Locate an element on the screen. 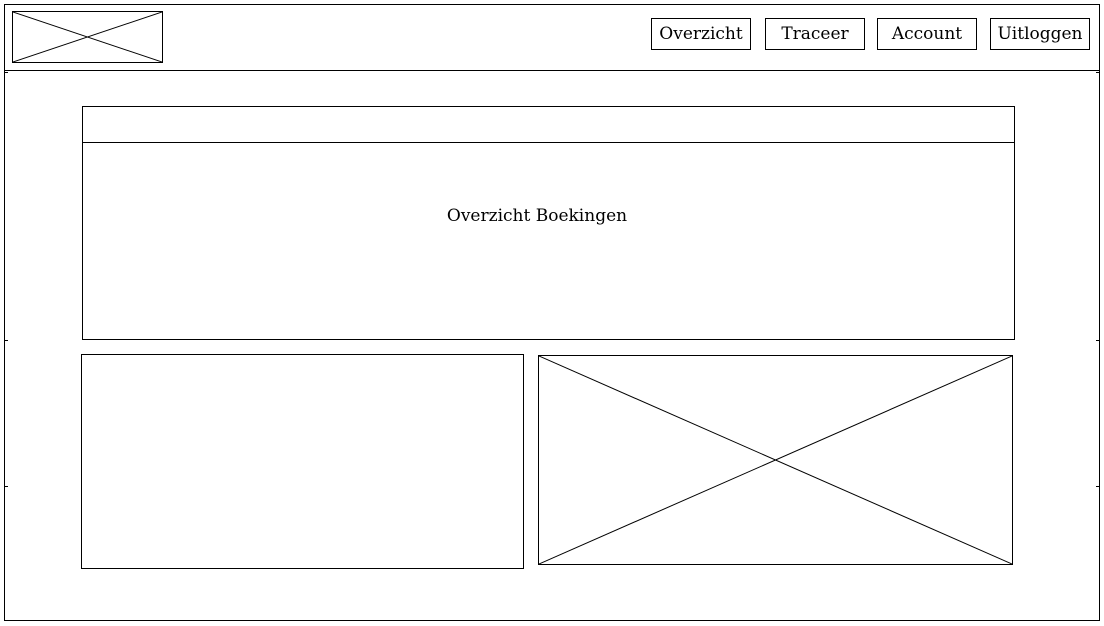 This screenshot has height=626, width=1104. nav-account-button: Account is located at coordinates (927, 34).